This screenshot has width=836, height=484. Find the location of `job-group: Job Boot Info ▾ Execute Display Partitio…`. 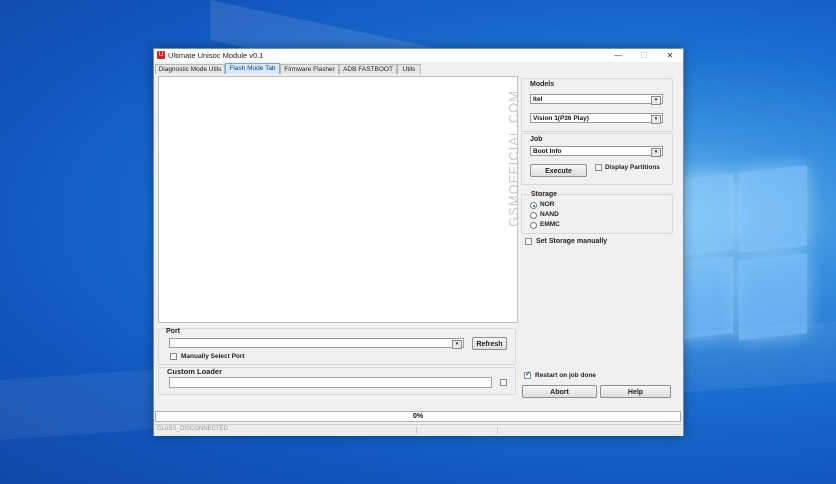

job-group: Job Boot Info ▾ Execute Display Partitio… is located at coordinates (597, 159).